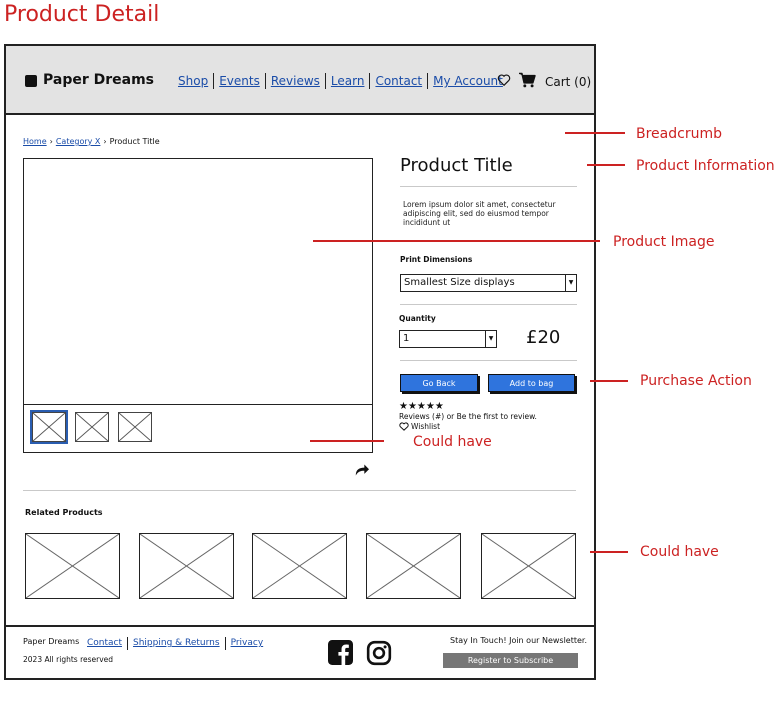 The height and width of the screenshot is (707, 779). I want to click on wishlist-link: Wishlist, so click(419, 426).